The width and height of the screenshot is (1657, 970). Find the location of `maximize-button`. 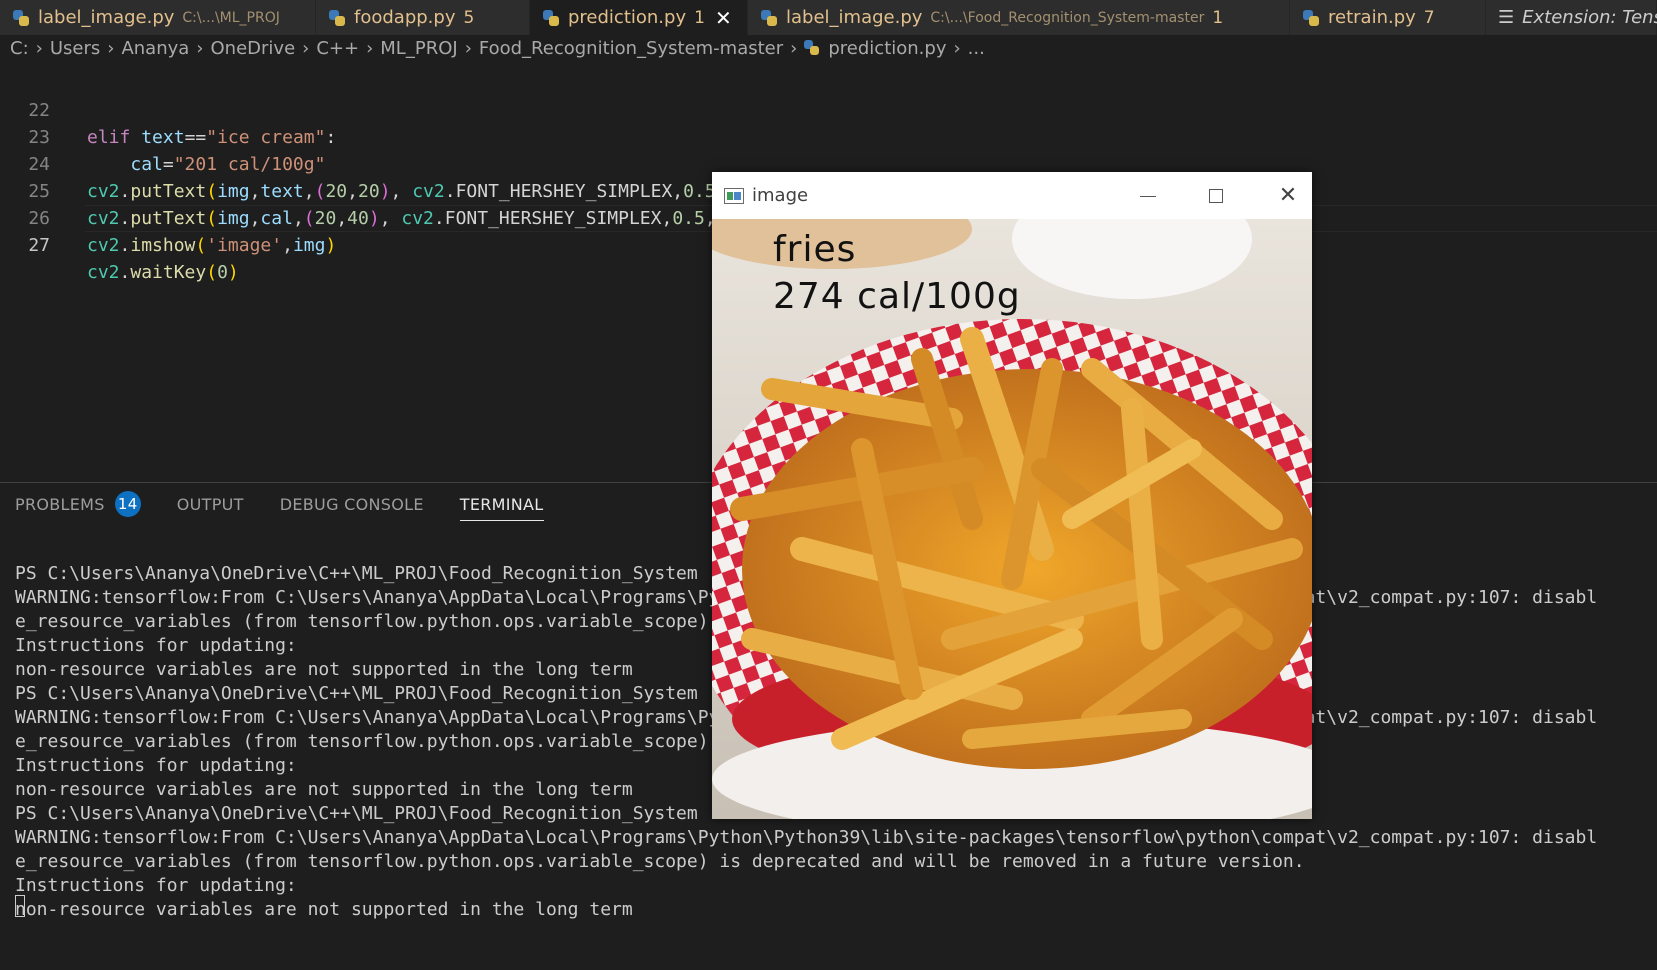

maximize-button is located at coordinates (1216, 196).